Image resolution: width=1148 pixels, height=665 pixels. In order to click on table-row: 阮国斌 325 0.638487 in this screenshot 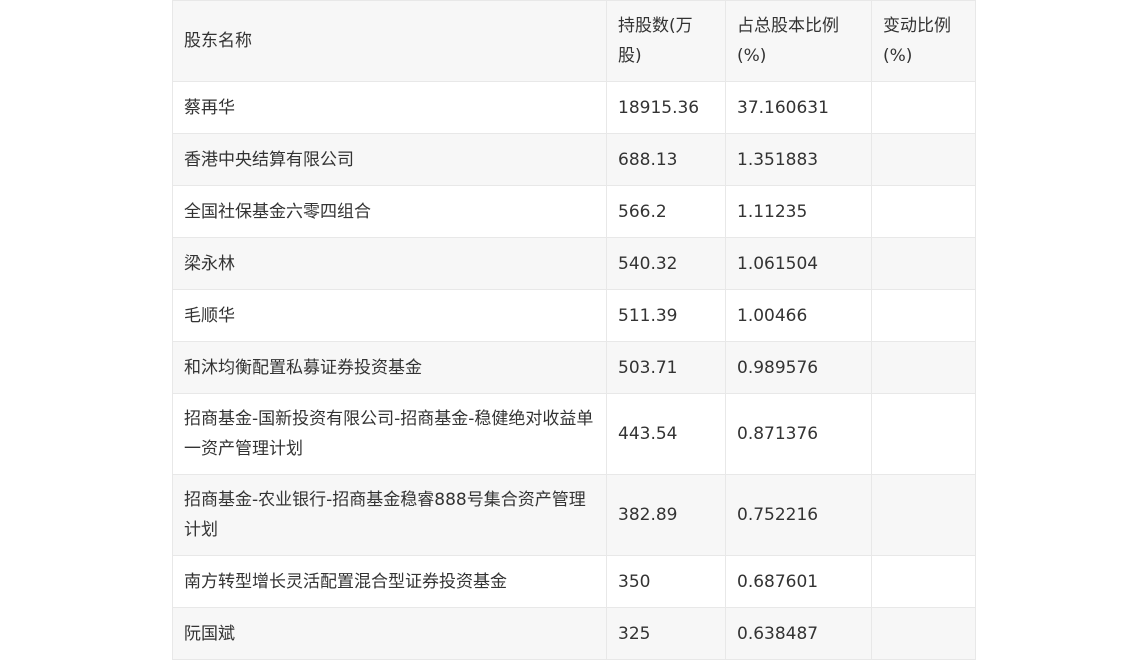, I will do `click(574, 633)`.